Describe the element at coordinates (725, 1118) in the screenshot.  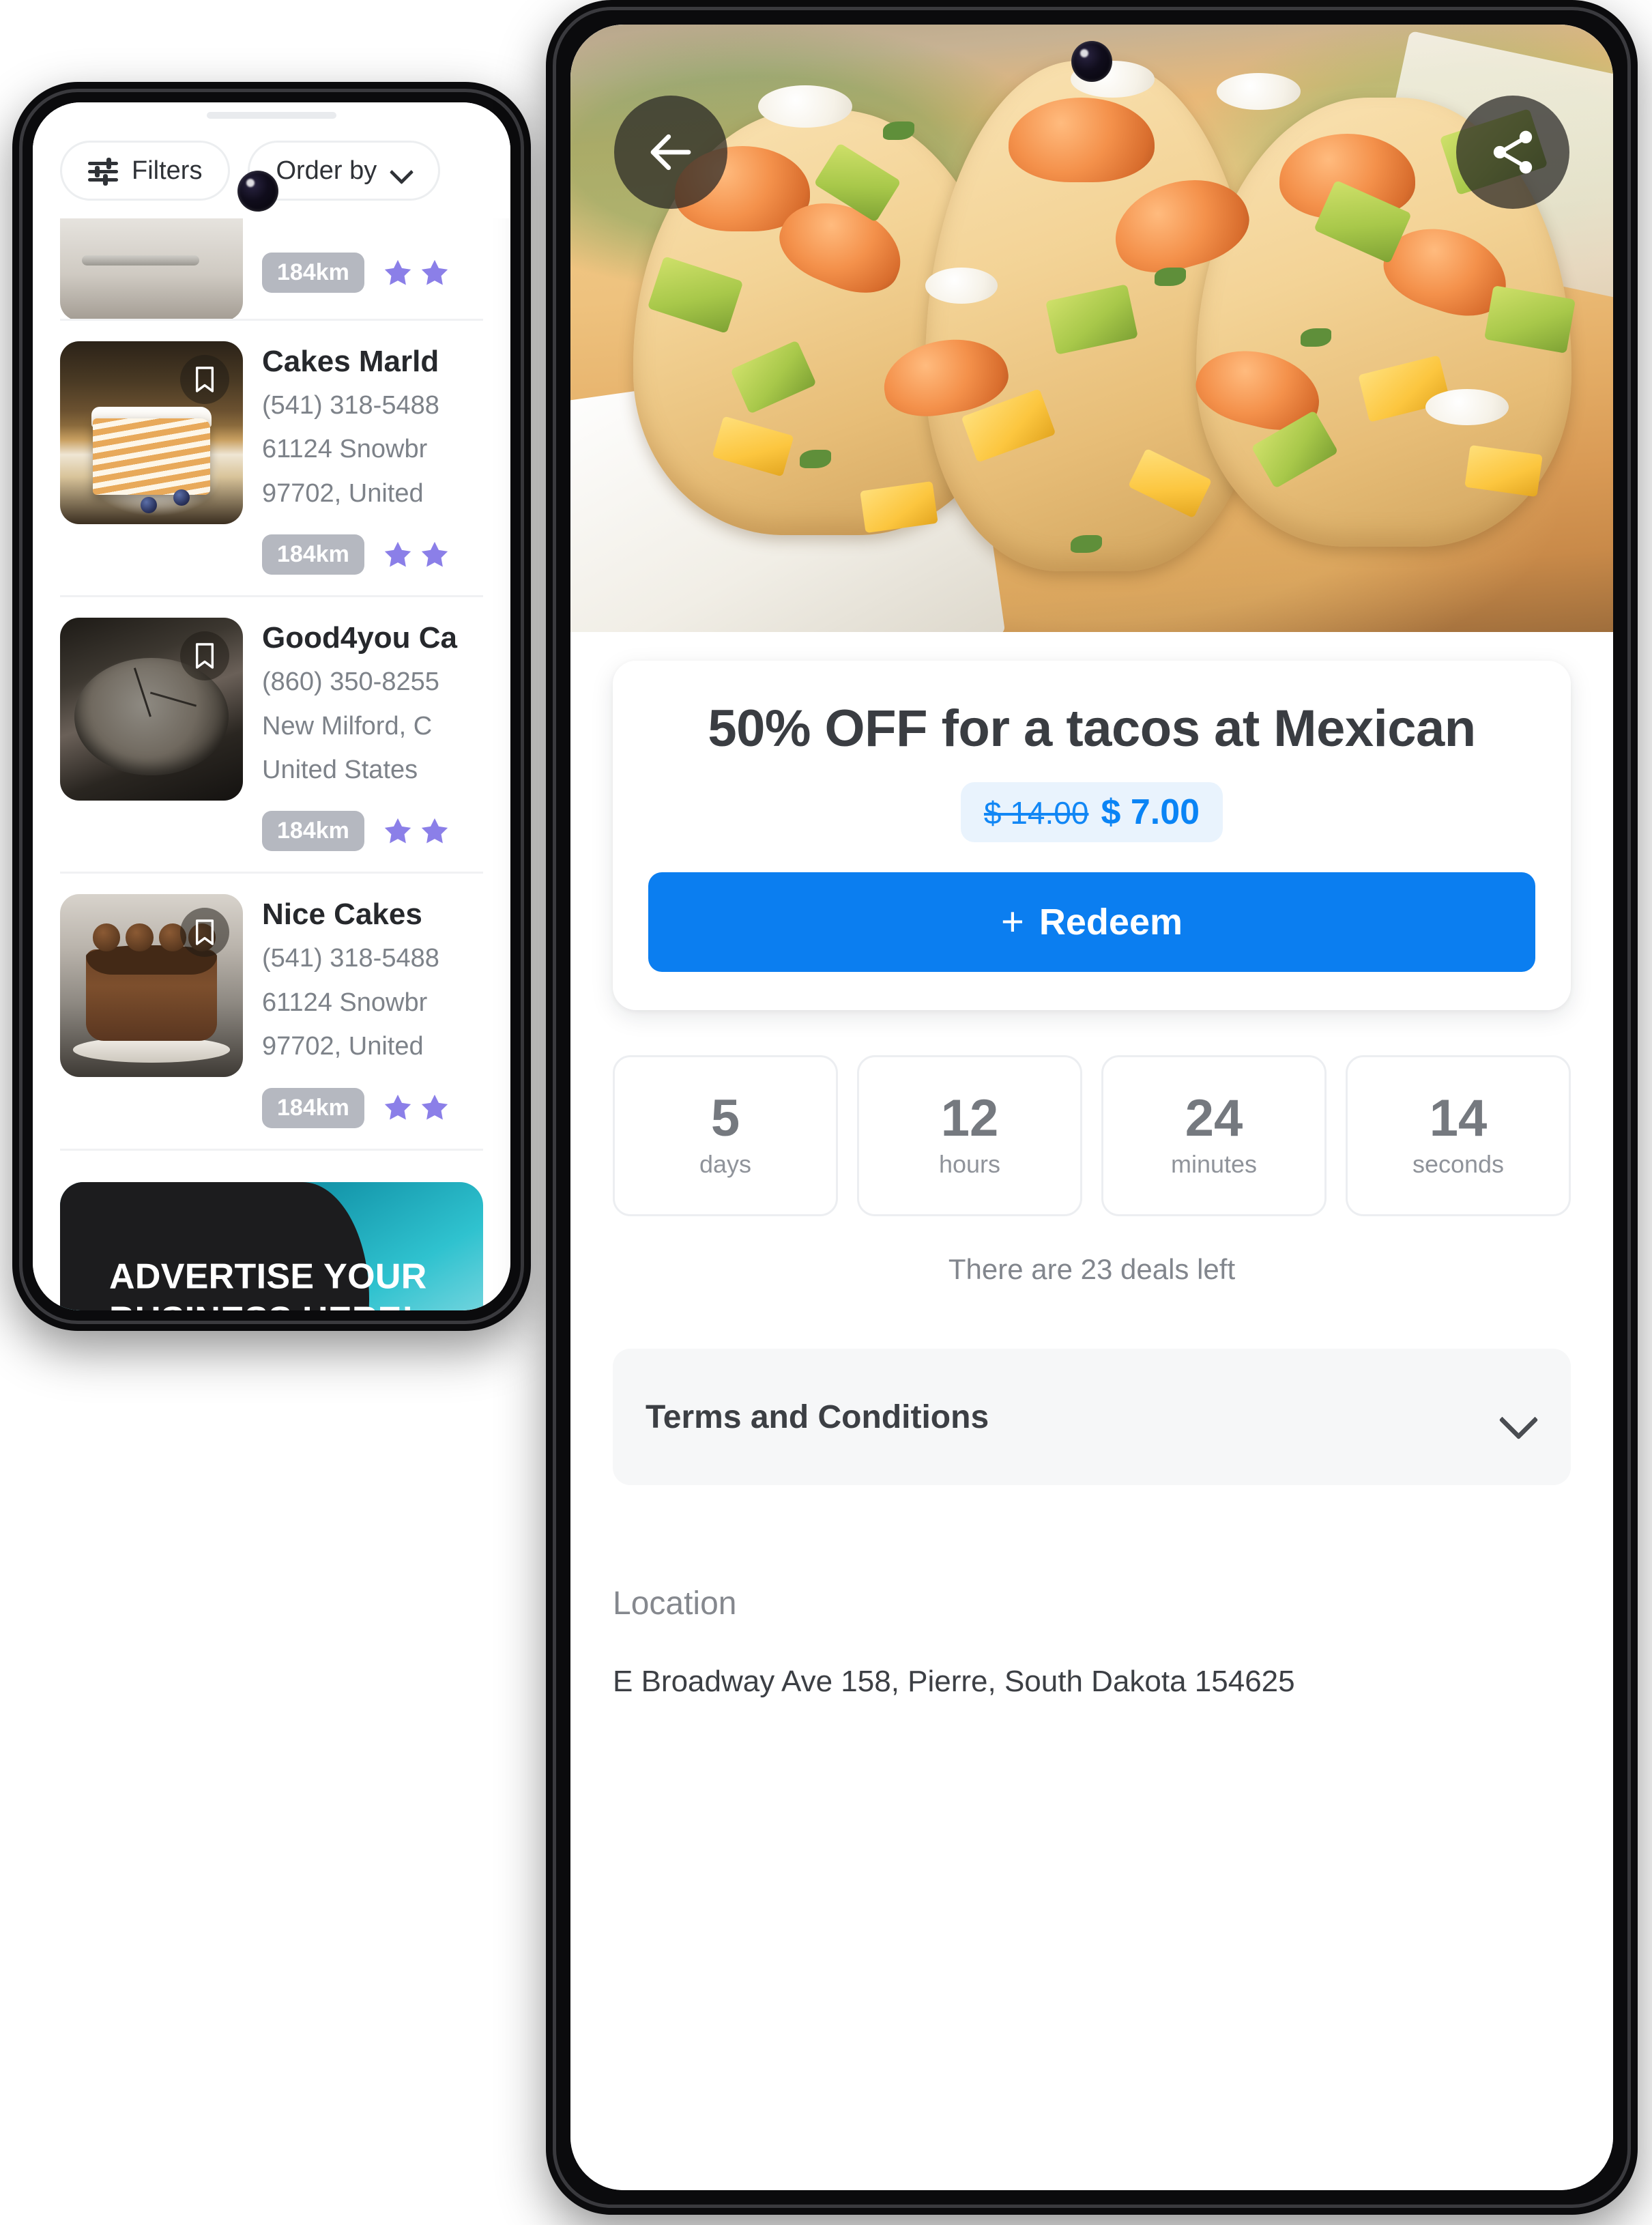
I see `countdown-days-value: 5` at that location.